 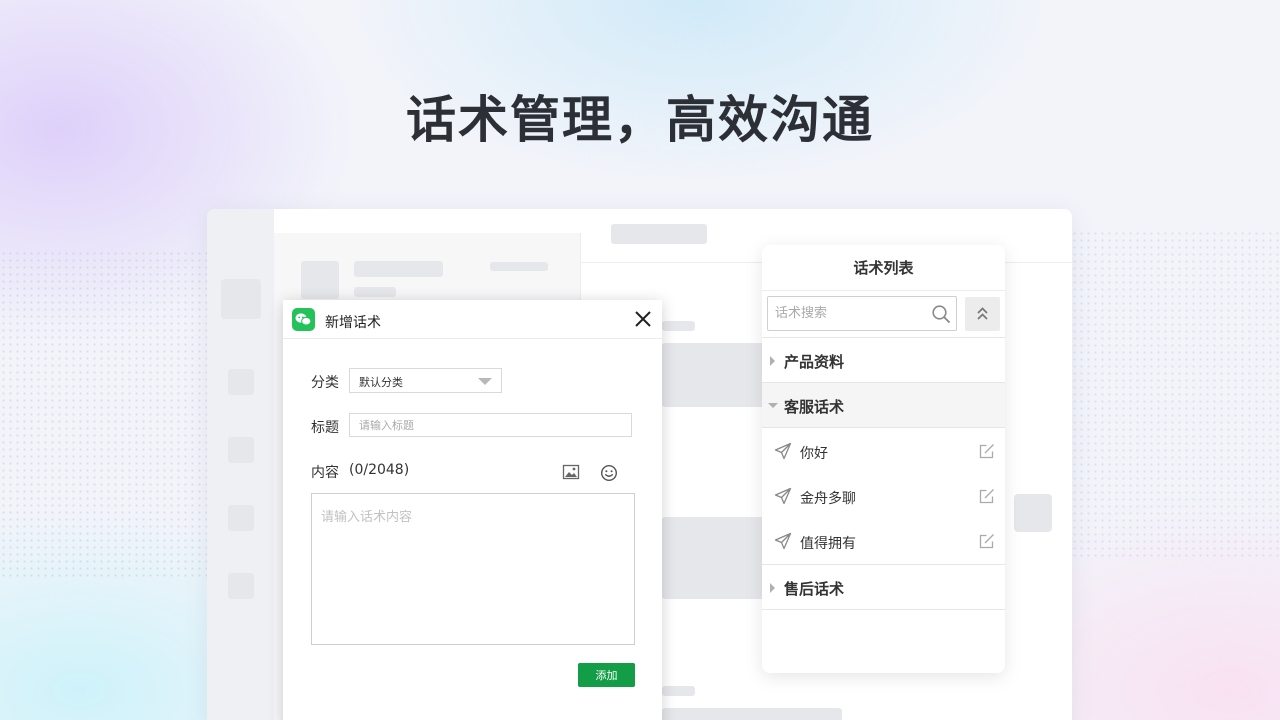 I want to click on list-item: 值得拥有, so click(x=883, y=541).